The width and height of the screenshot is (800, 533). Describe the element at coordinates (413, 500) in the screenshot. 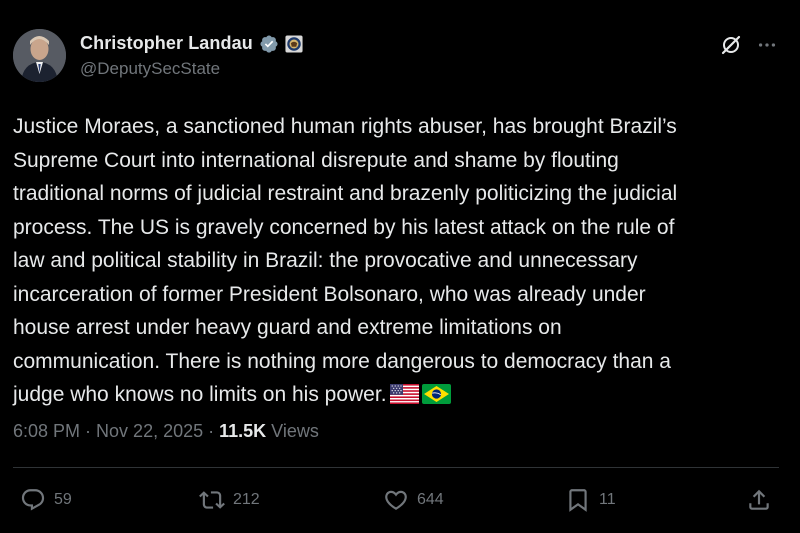

I see `like-button: 644` at that location.